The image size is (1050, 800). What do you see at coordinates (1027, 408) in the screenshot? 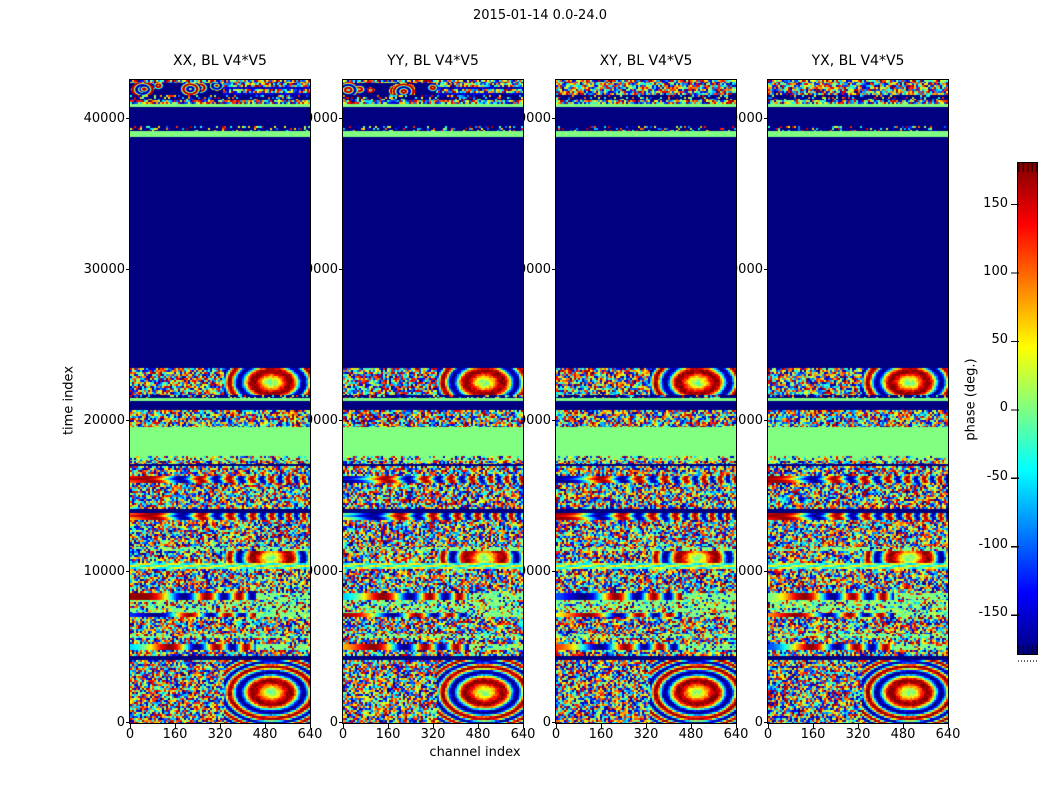
I see `colorbar-gradient` at bounding box center [1027, 408].